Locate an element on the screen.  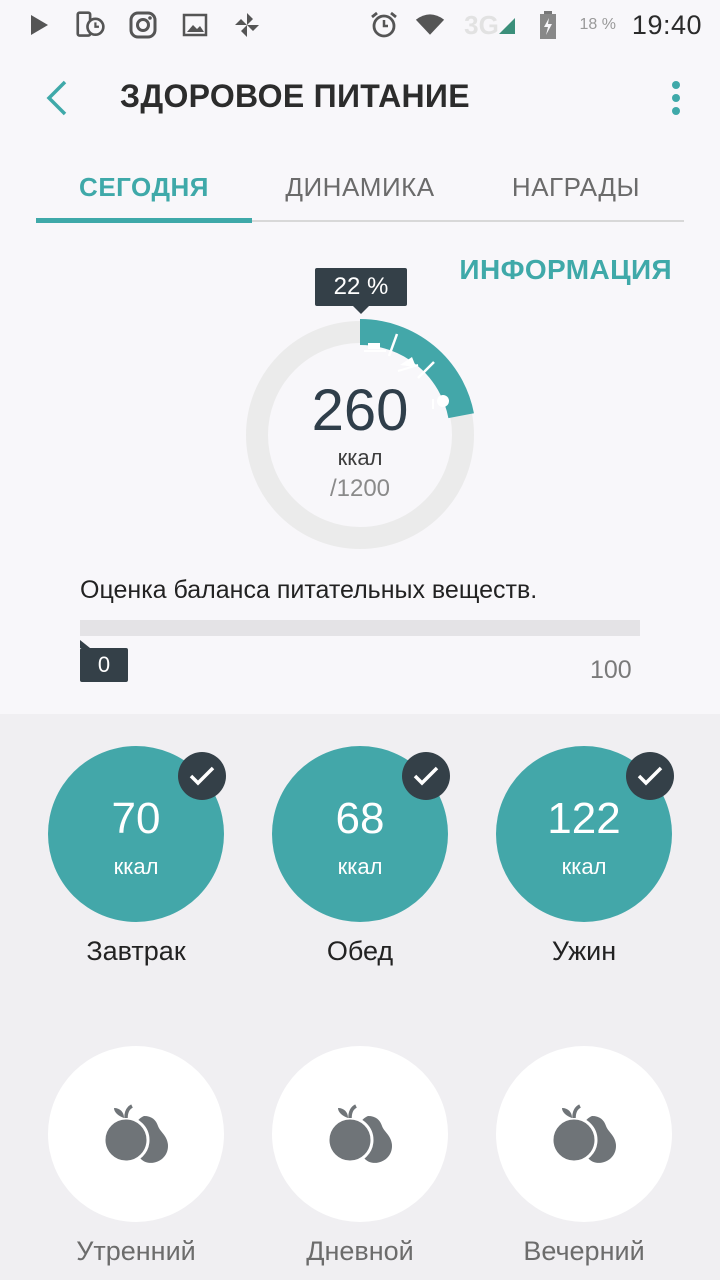
meal-breakfast: 70 ккал is located at coordinates (137, 834).